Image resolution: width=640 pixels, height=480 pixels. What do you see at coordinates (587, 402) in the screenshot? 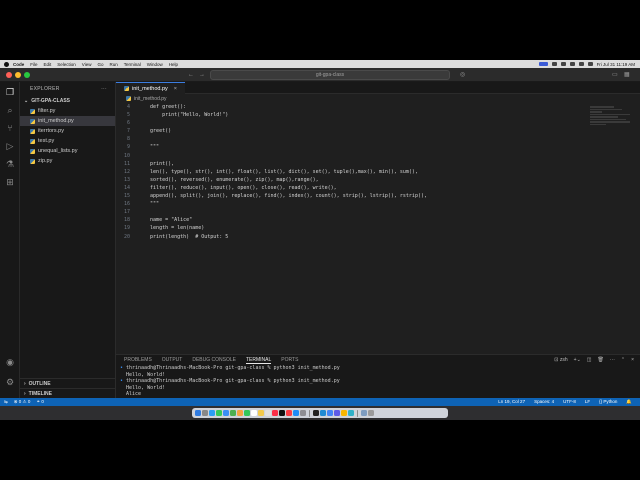
I see `line-ending: LF` at bounding box center [587, 402].